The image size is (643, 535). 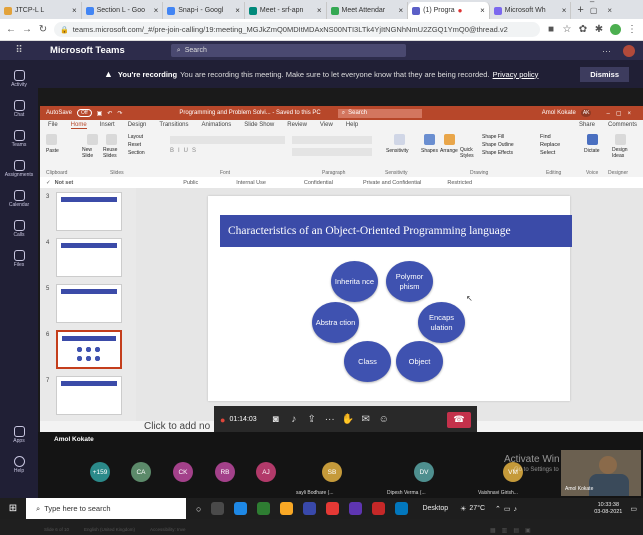 What do you see at coordinates (286, 10) in the screenshot?
I see `browser-tab: Meet - srf-apn ×` at bounding box center [286, 10].